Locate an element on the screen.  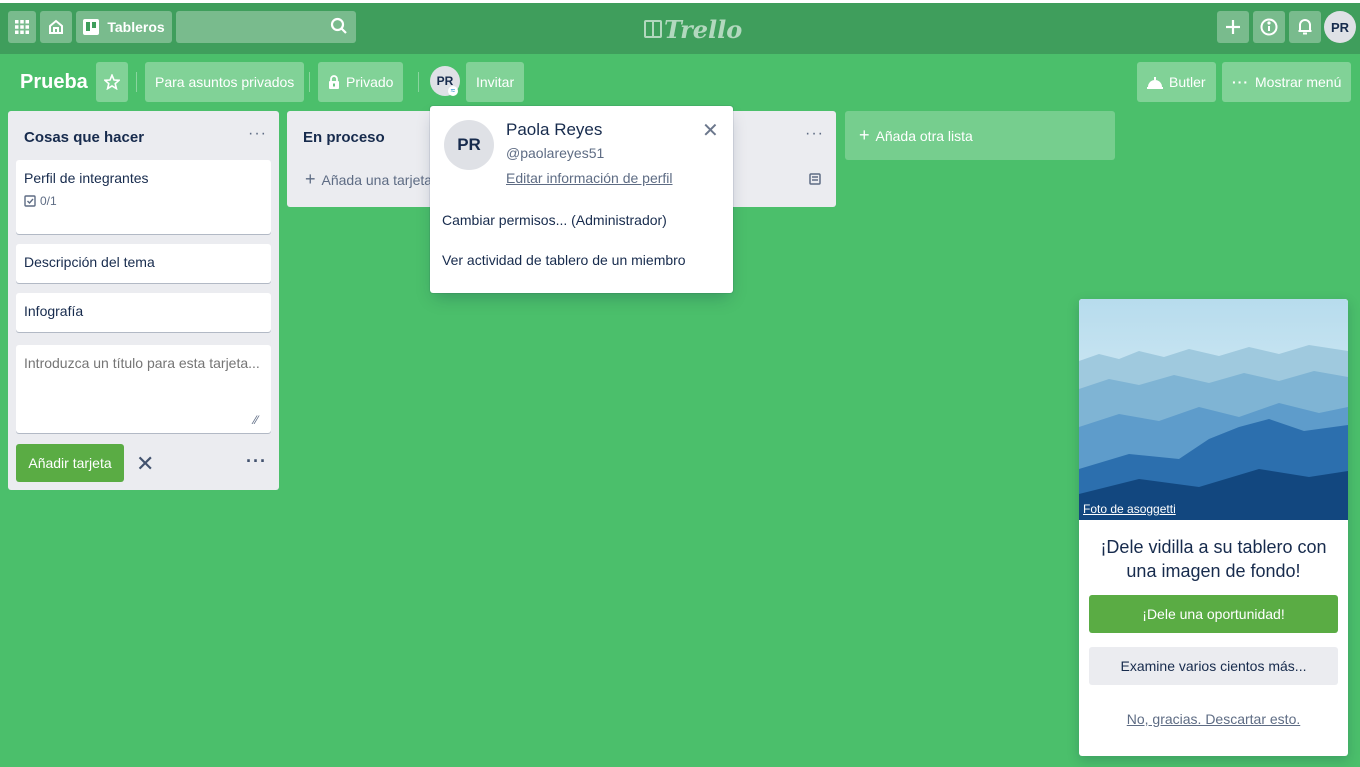
bell-icon is located at coordinates (1305, 27).